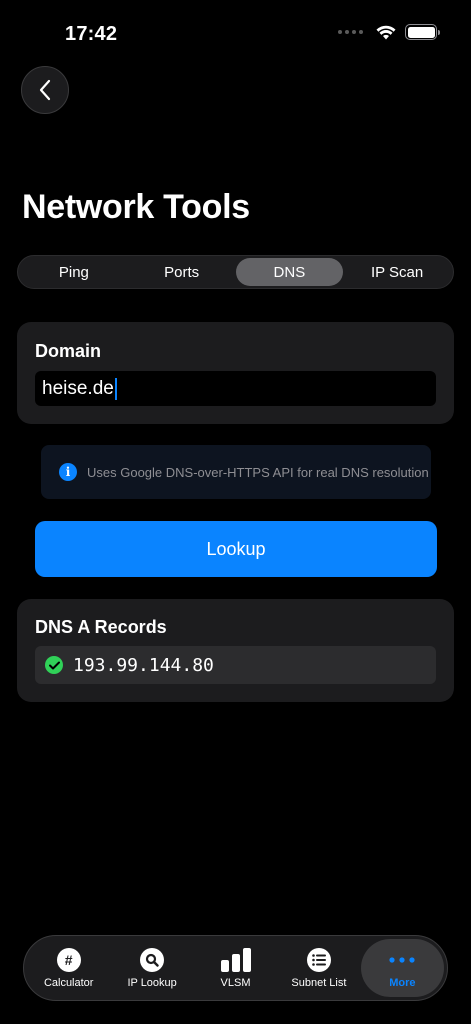  I want to click on segment-ip-scan: IP Scan, so click(397, 272).